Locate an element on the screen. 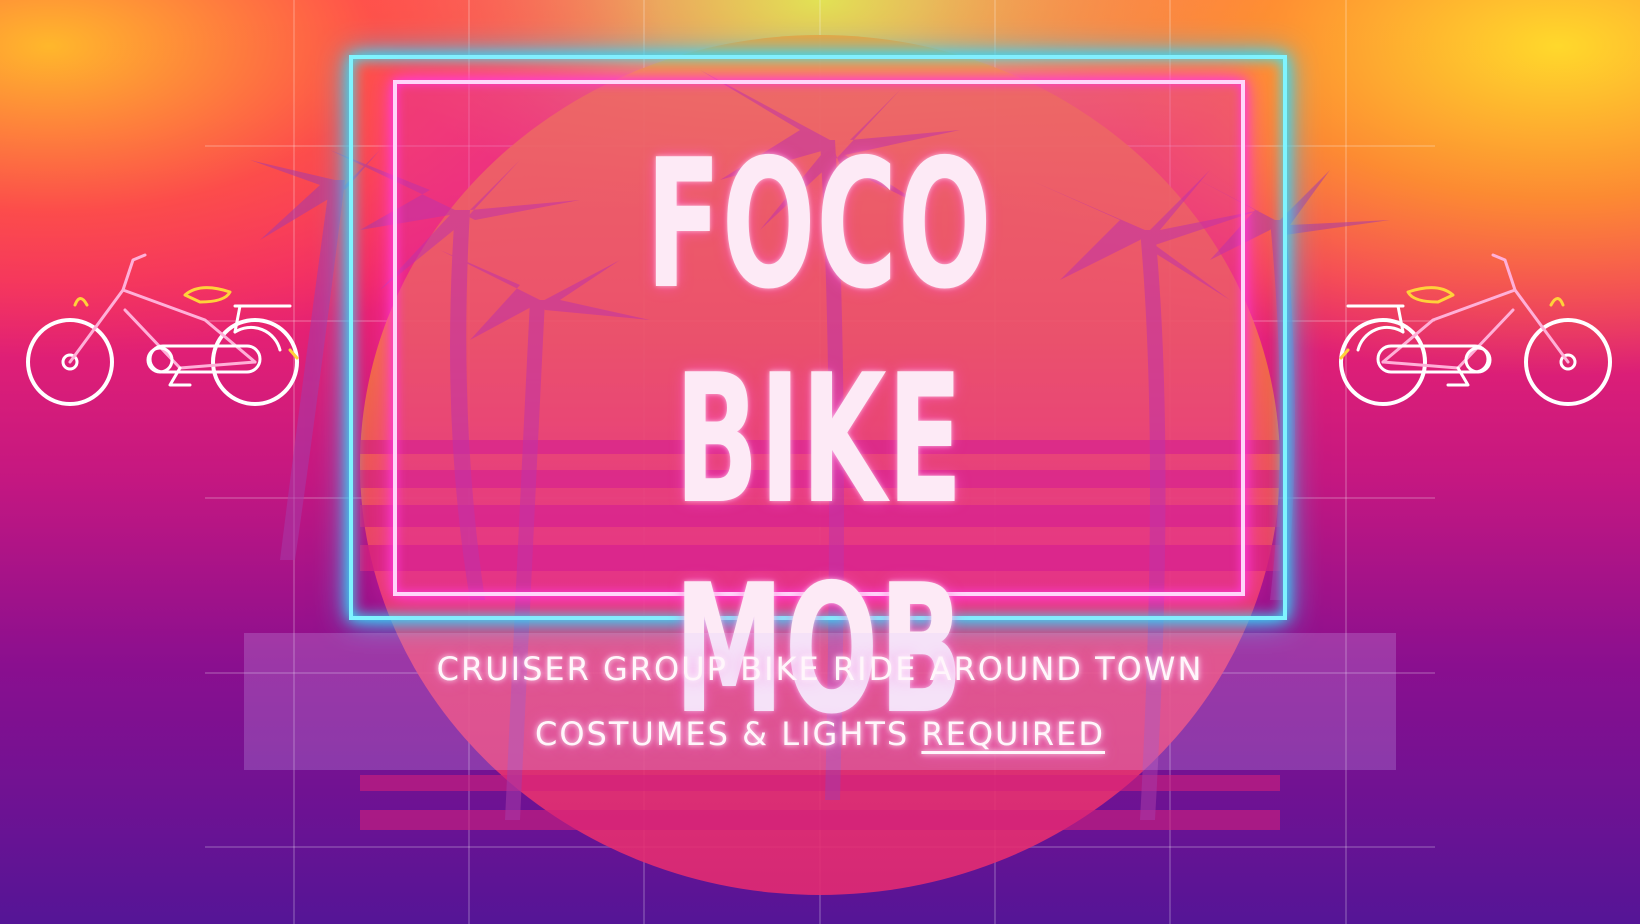 This screenshot has width=1640, height=924. title-line-1: FOCO is located at coordinates (819, 224).